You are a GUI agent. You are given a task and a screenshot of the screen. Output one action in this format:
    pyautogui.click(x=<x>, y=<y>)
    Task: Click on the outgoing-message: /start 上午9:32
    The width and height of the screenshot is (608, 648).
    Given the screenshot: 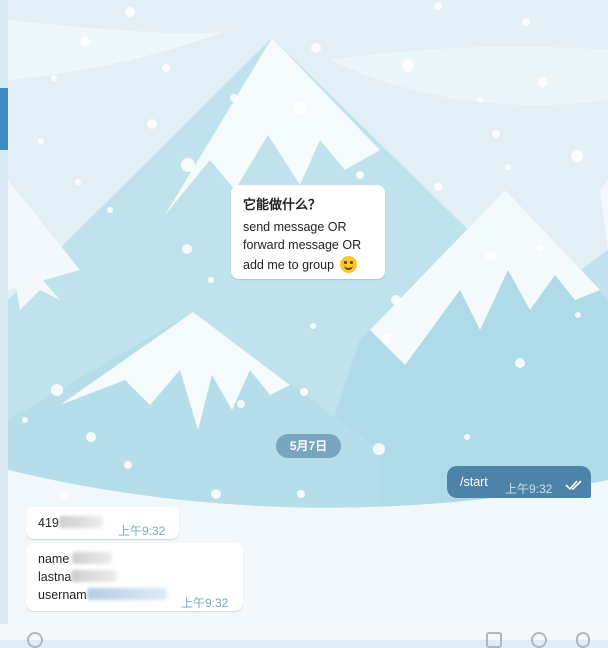 What is the action you would take?
    pyautogui.click(x=519, y=482)
    